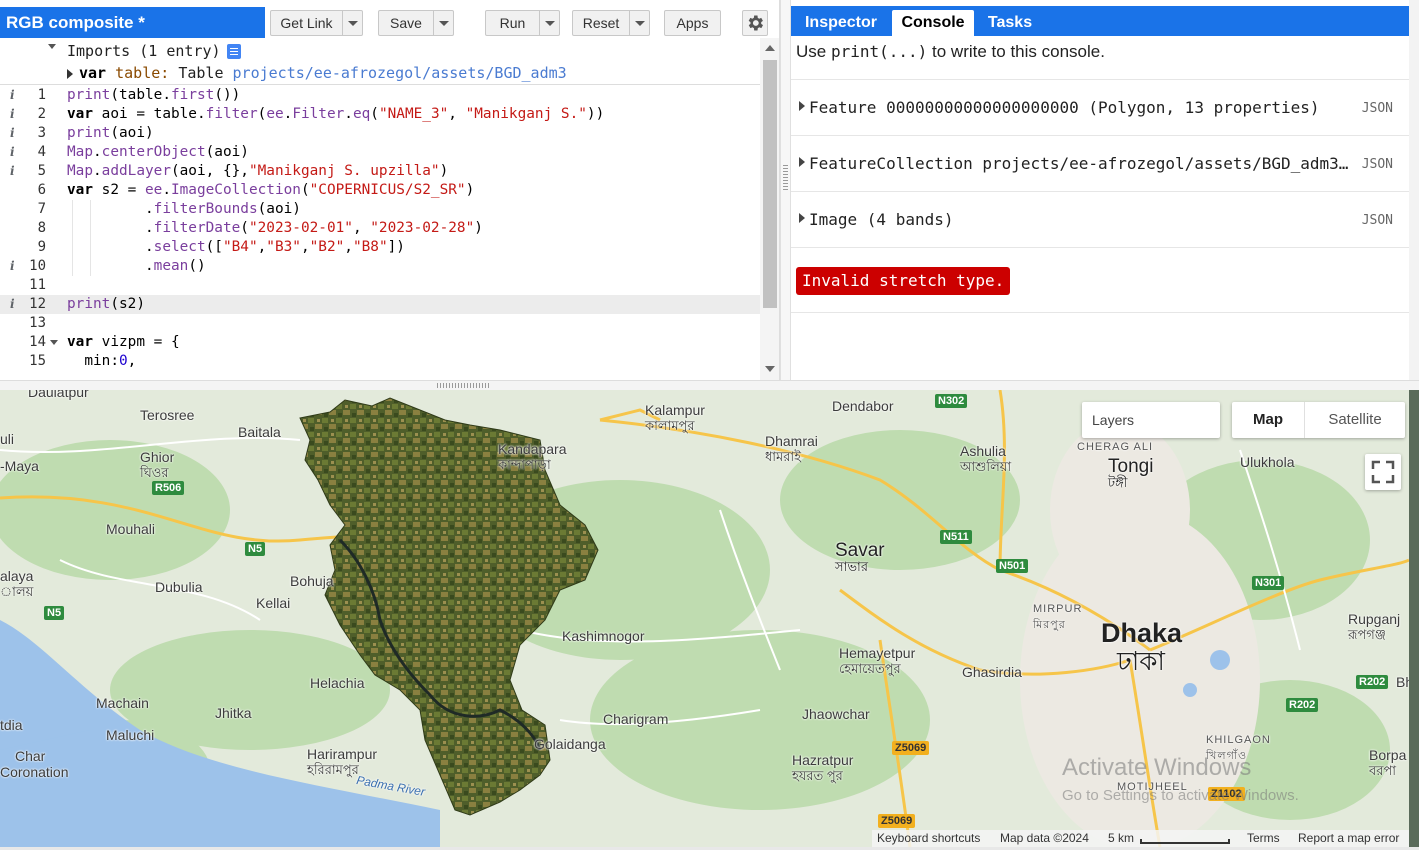 This screenshot has width=1419, height=850. Describe the element at coordinates (233, 51) in the screenshot. I see `show-code-icon` at that location.